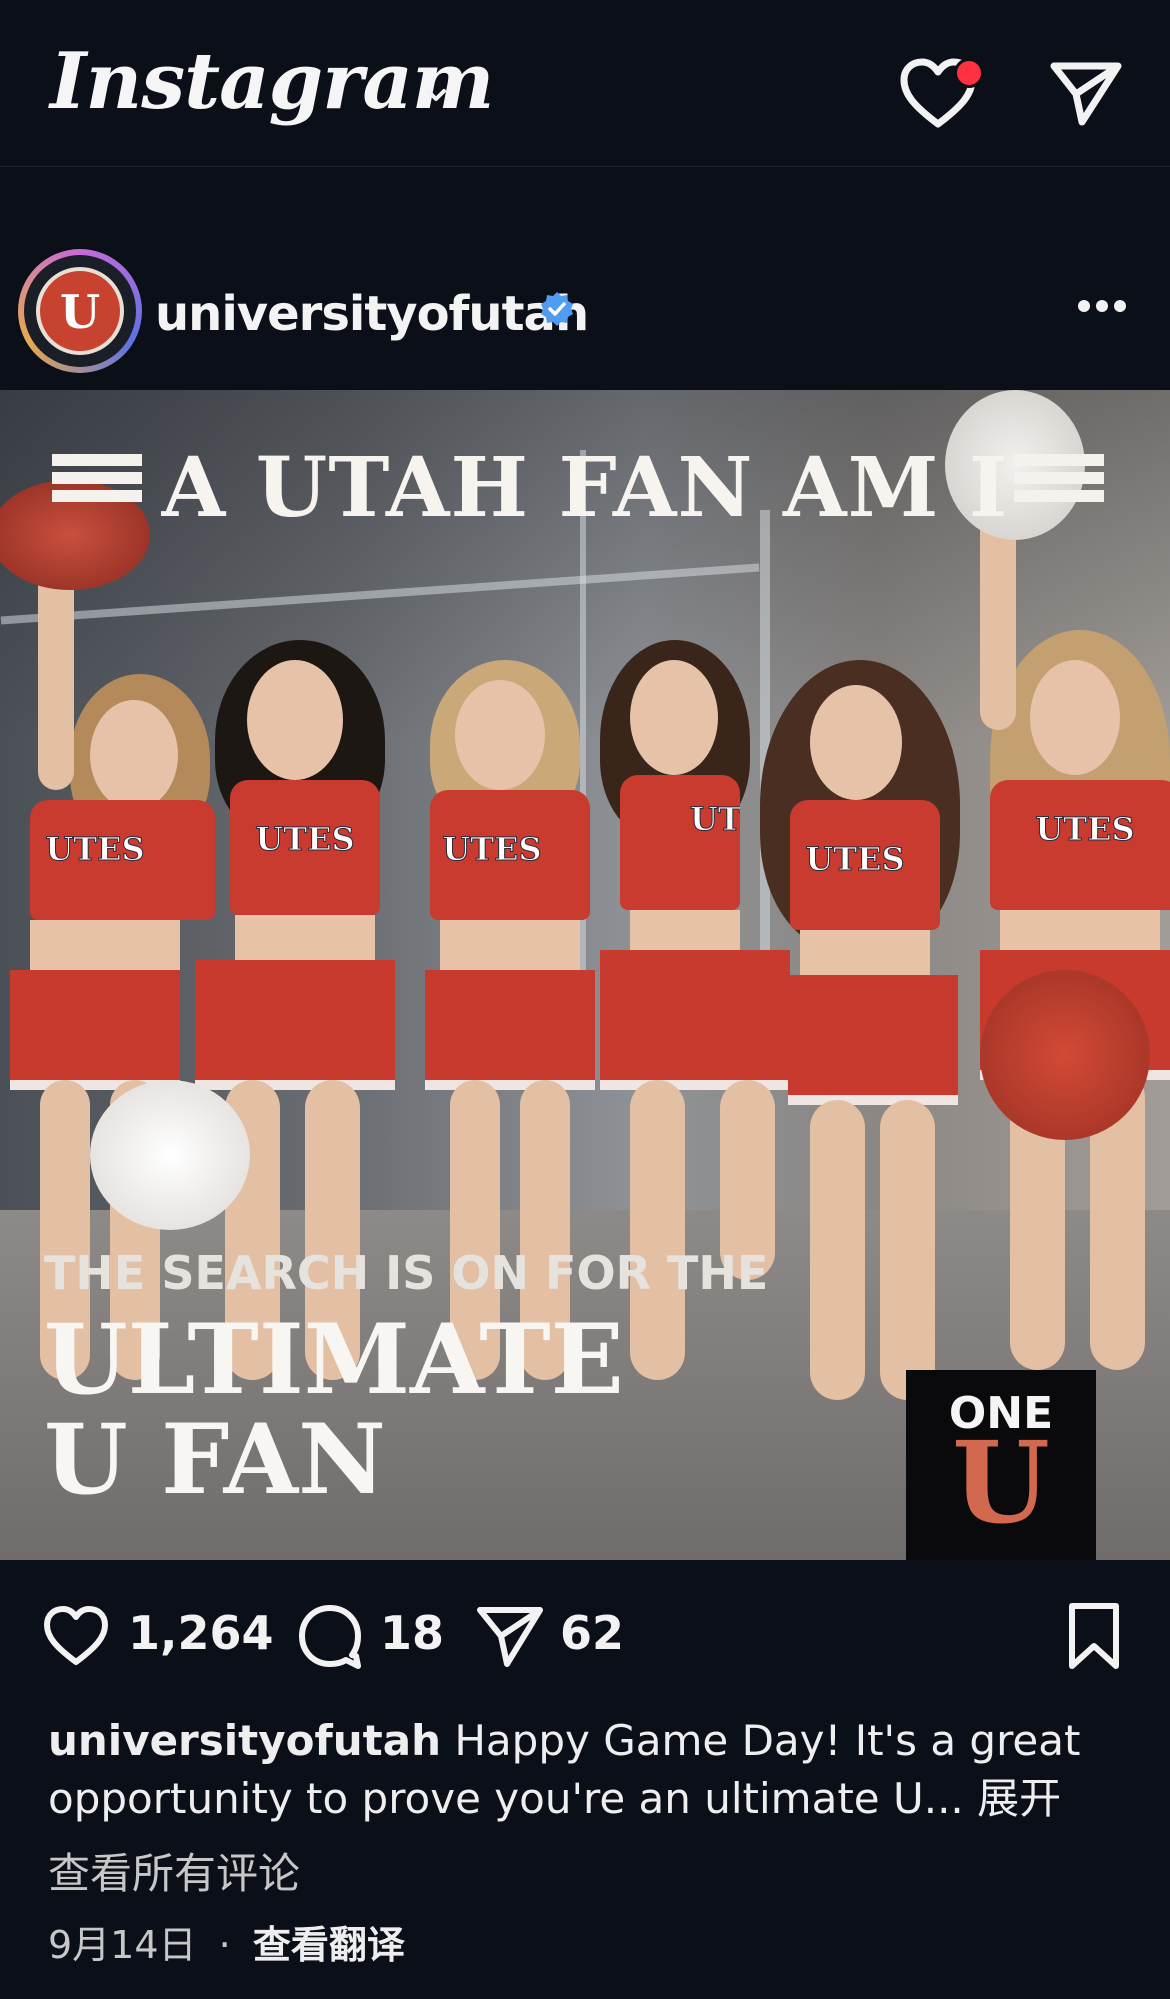 This screenshot has width=1170, height=1999. I want to click on more-options-icon, so click(1102, 306).